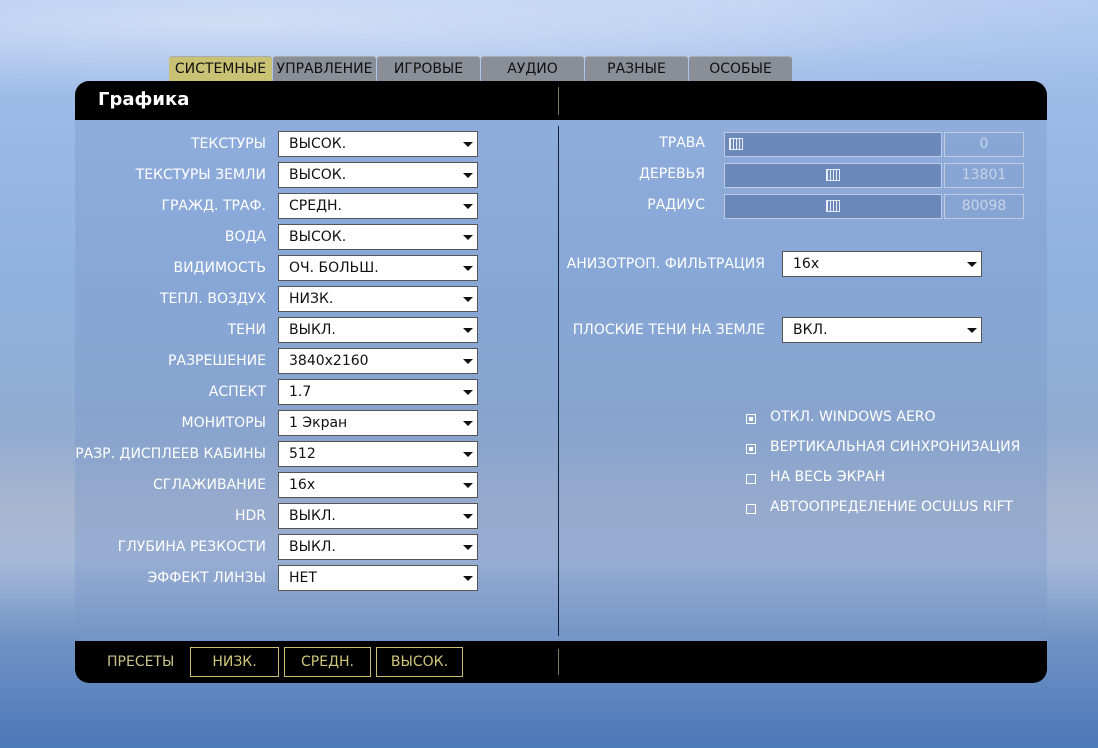 This screenshot has width=1098, height=748. Describe the element at coordinates (217, 361) in the screenshot. I see `setting-label: РАЗРЕШЕНИЕ` at that location.